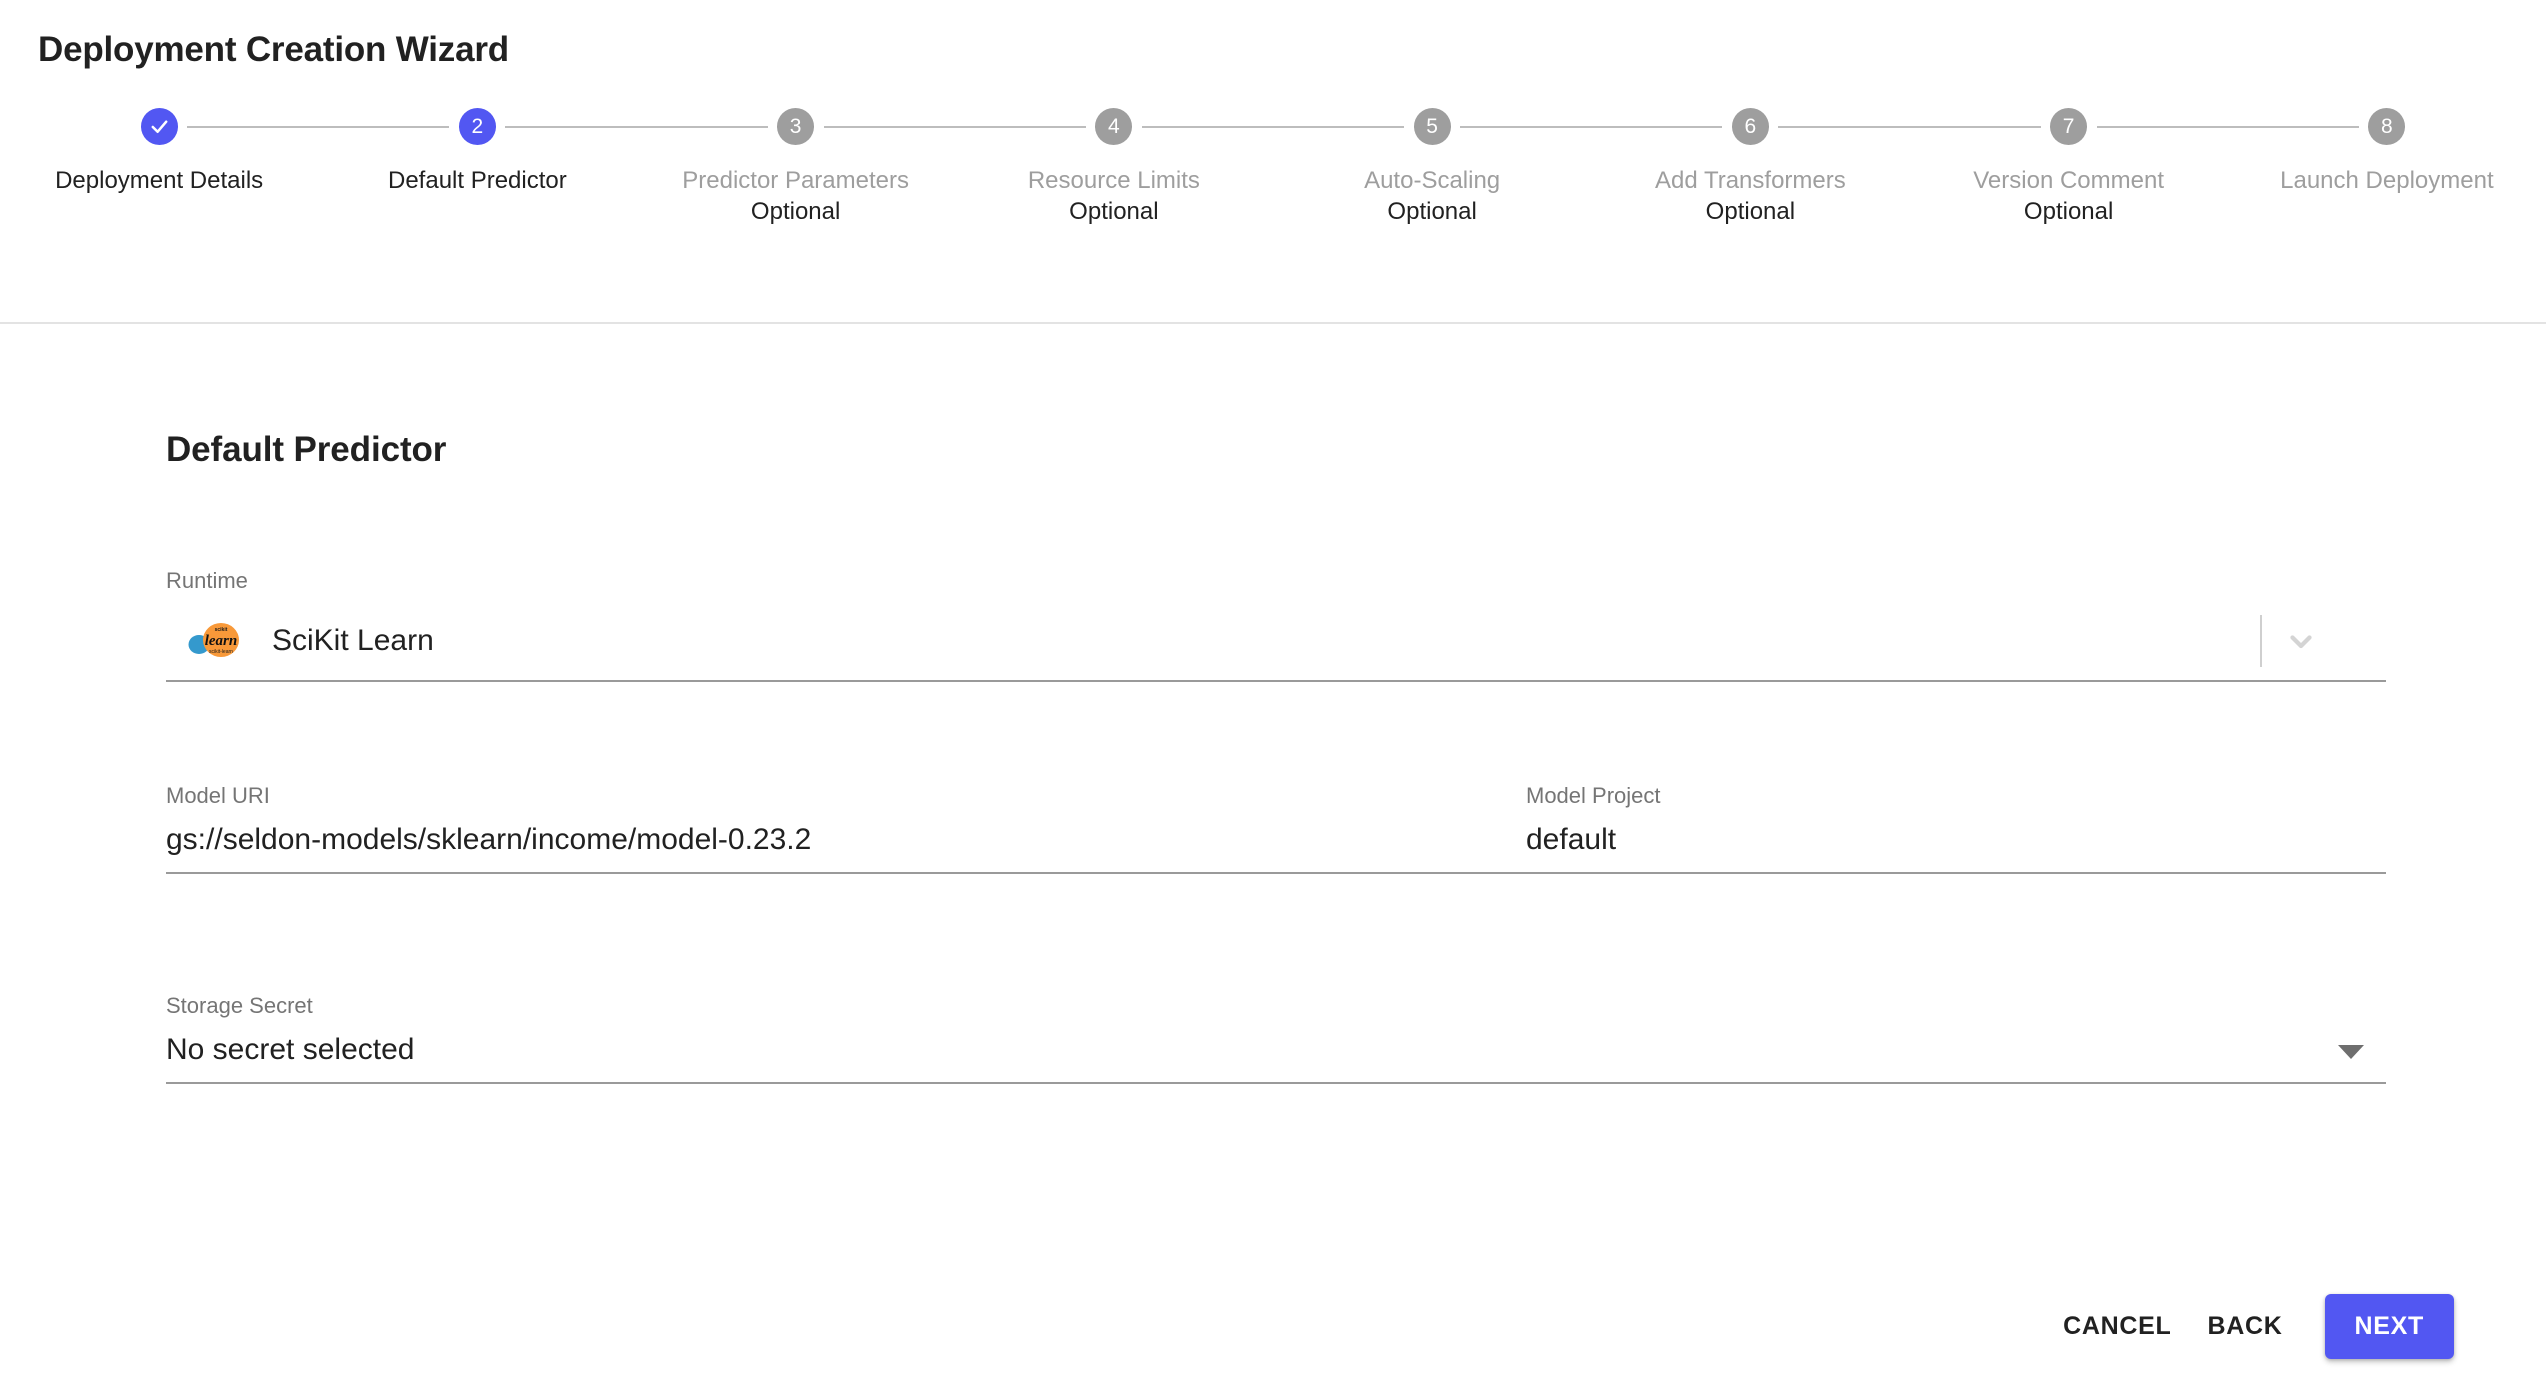 The width and height of the screenshot is (2546, 1388). I want to click on wizard-step-1: Deployment Details, so click(159, 151).